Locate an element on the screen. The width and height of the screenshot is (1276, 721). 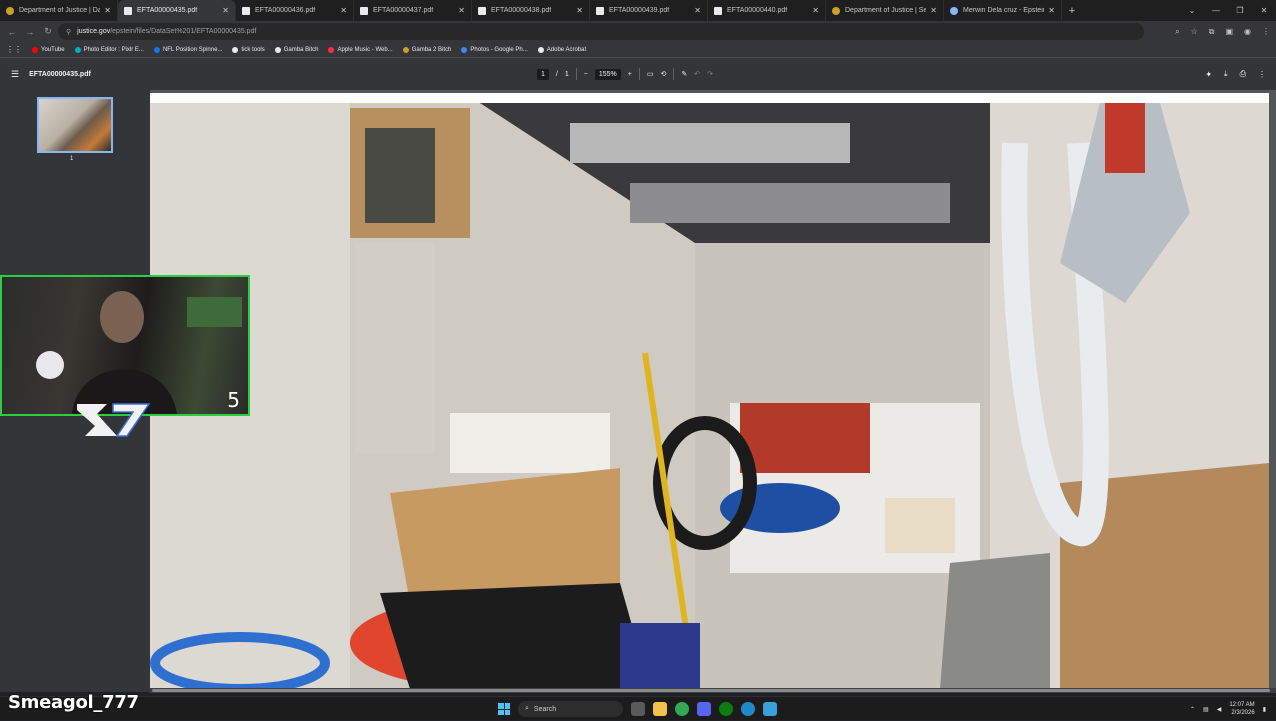
browser-tab: EFTA00000435.pdf ✕ is located at coordinates (177, 10).